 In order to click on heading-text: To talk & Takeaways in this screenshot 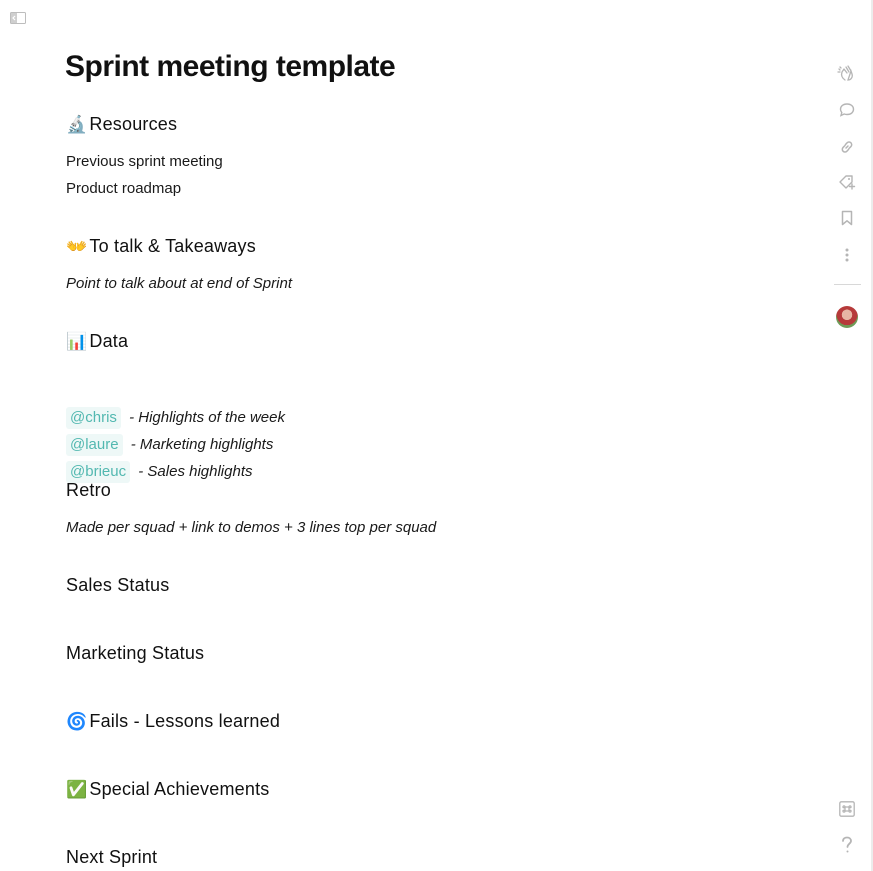, I will do `click(172, 246)`.